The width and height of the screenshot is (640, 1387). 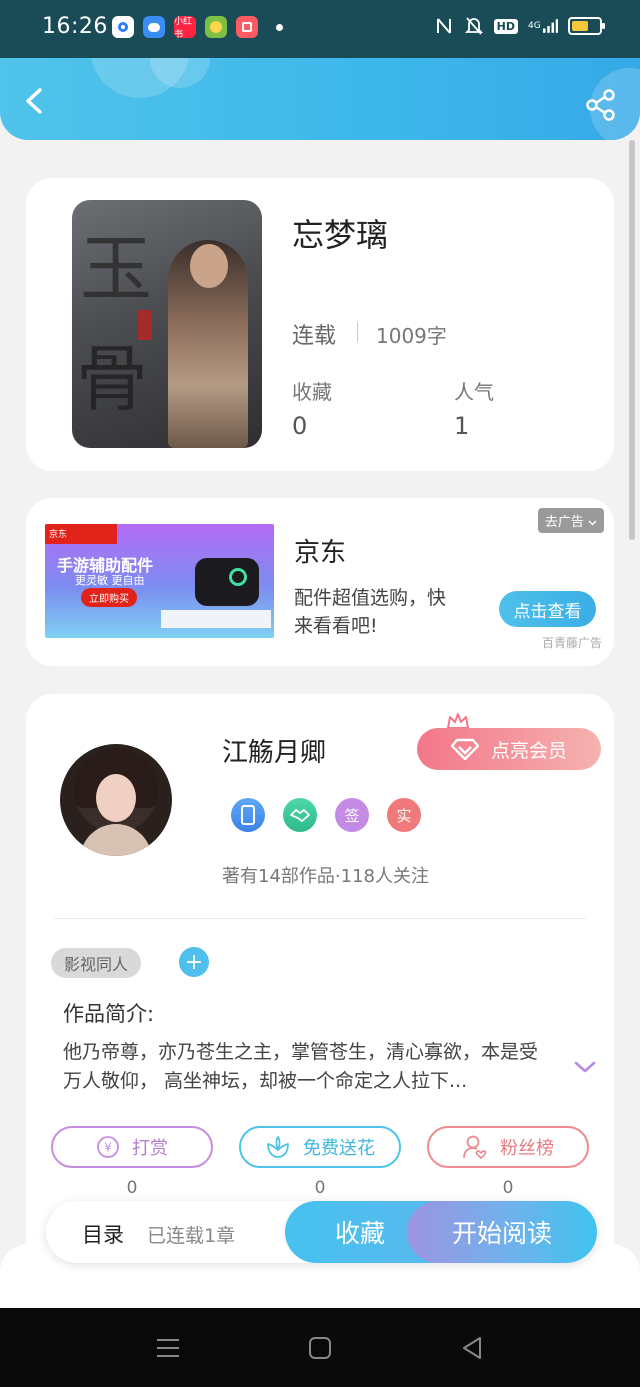 What do you see at coordinates (325, 876) in the screenshot?
I see `author-stats: 著有14部作品·118人关注` at bounding box center [325, 876].